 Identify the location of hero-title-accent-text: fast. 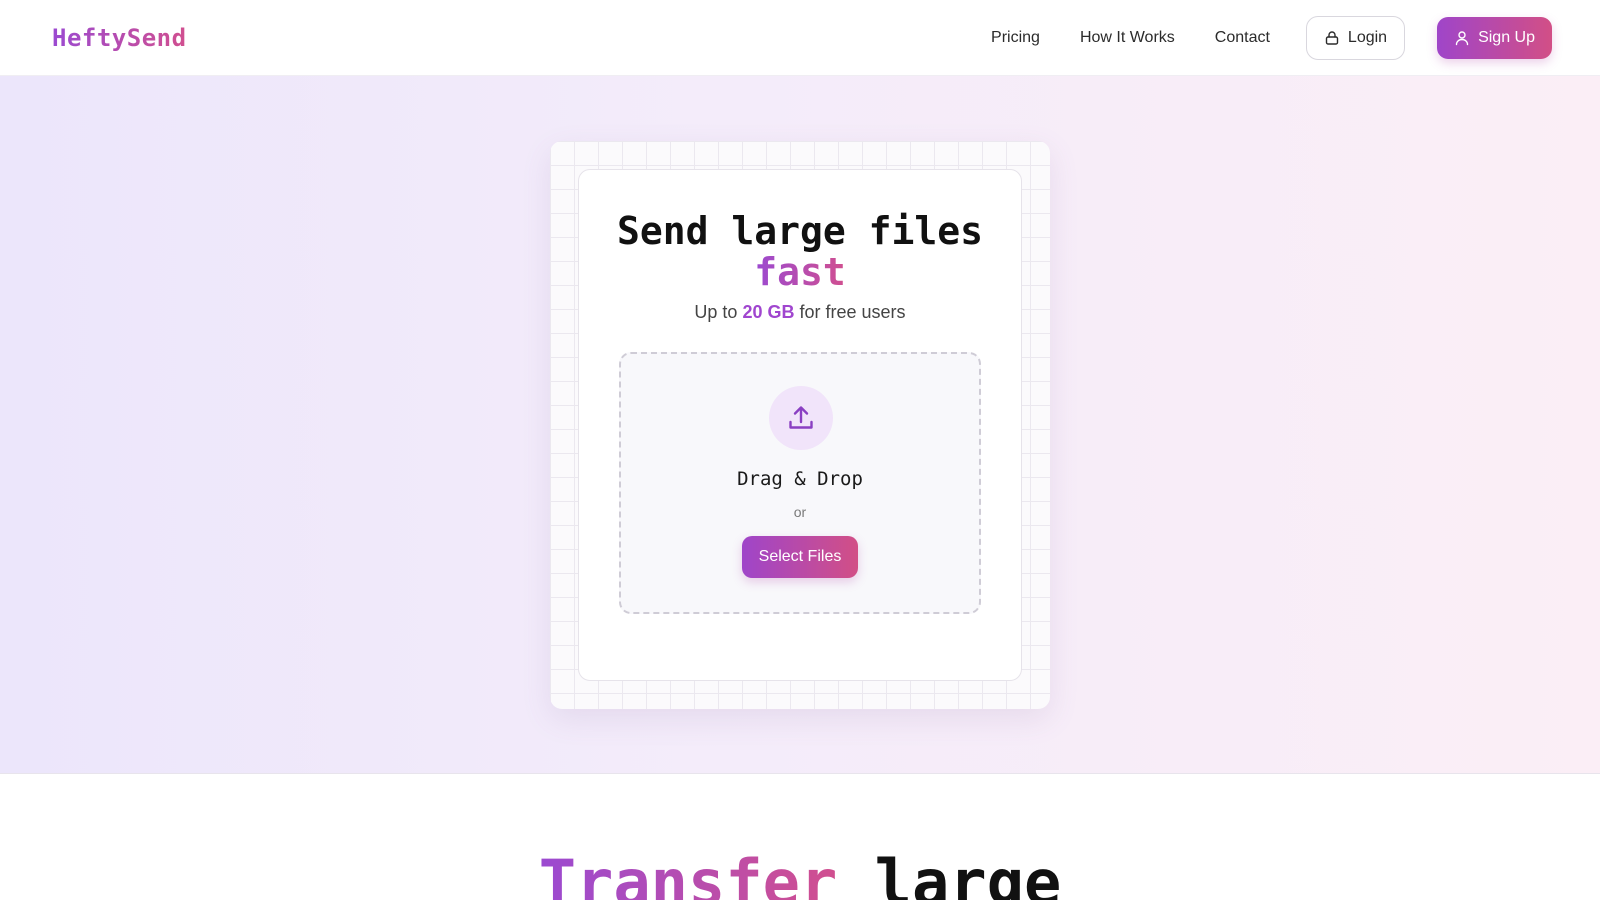
(800, 272).